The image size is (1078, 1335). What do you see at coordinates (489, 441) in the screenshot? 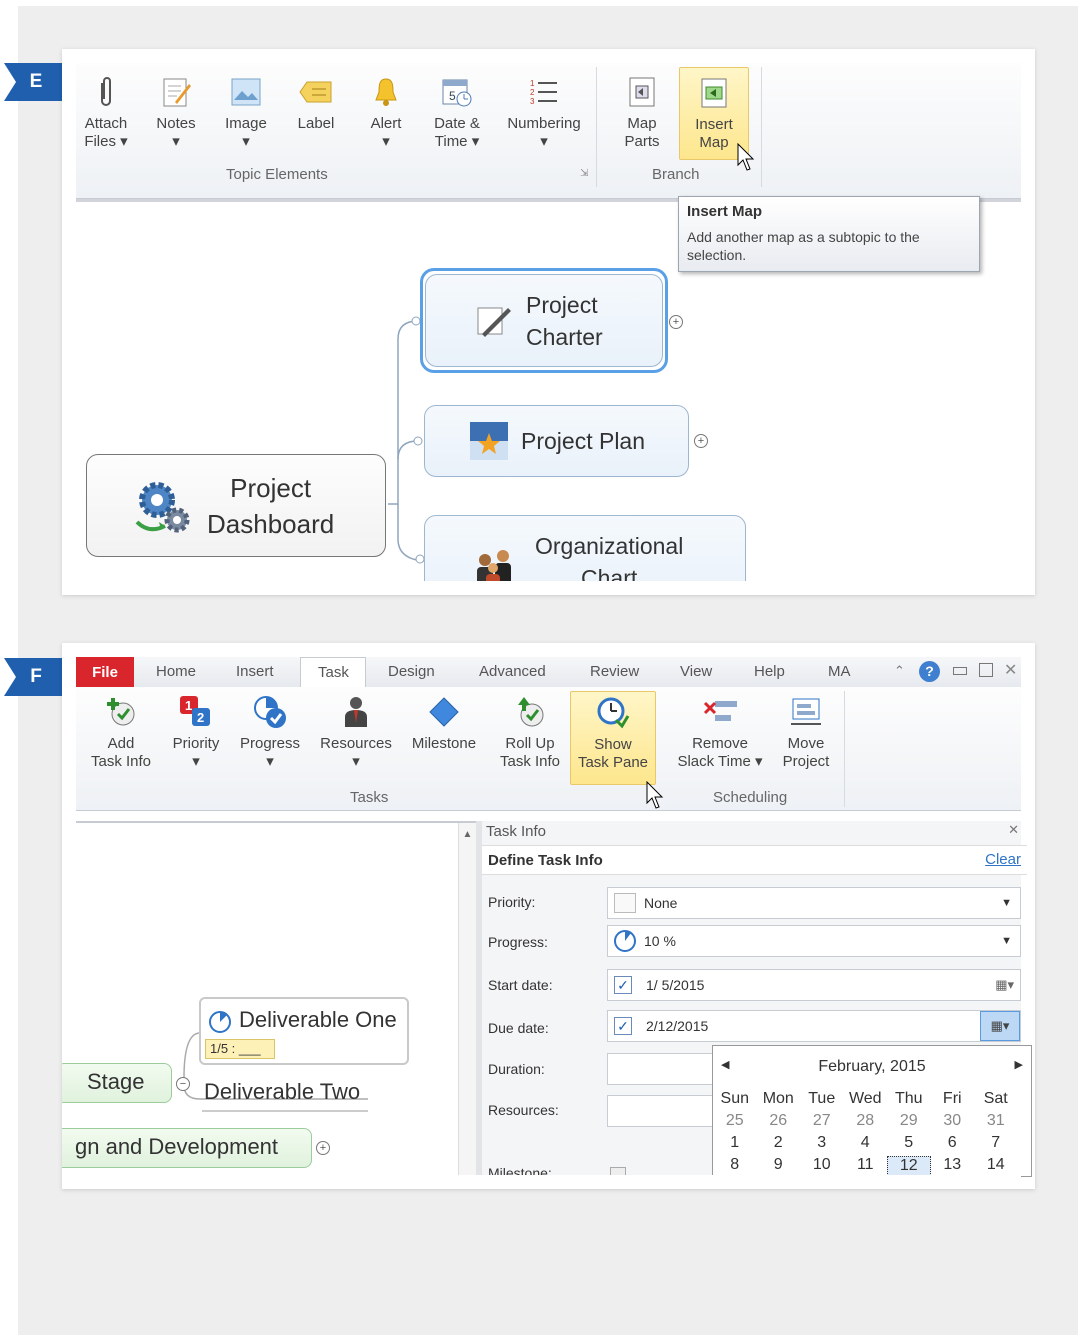
I see `star-image-icon` at bounding box center [489, 441].